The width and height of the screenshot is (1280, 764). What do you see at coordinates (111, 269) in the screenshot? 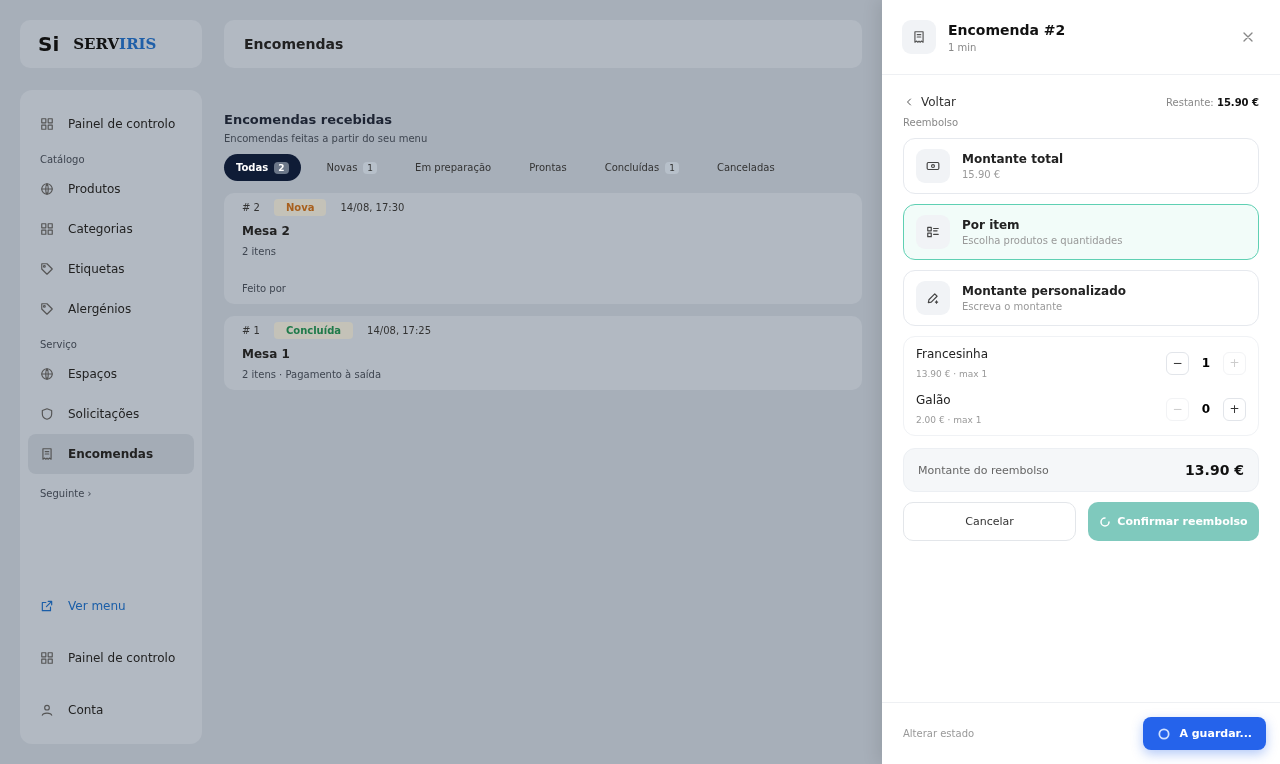
I see `sidebar-item: Etiquetas` at bounding box center [111, 269].